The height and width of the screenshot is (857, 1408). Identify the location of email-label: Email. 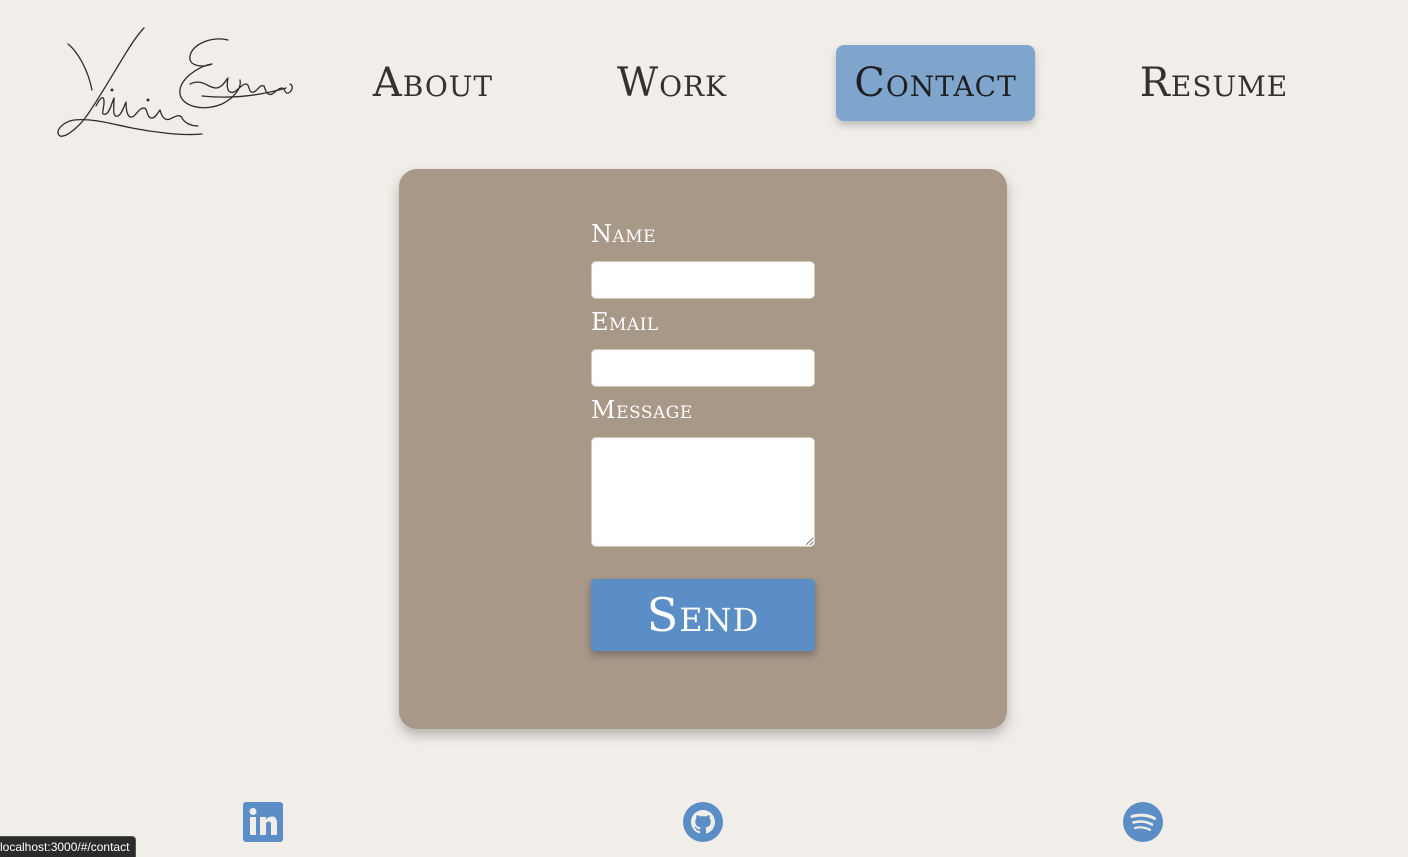
(625, 322).